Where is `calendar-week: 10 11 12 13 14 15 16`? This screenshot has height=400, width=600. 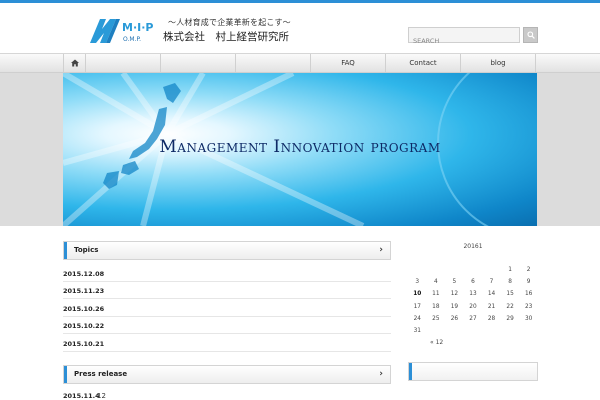
calendar-week: 10 11 12 13 14 15 16 is located at coordinates (473, 294).